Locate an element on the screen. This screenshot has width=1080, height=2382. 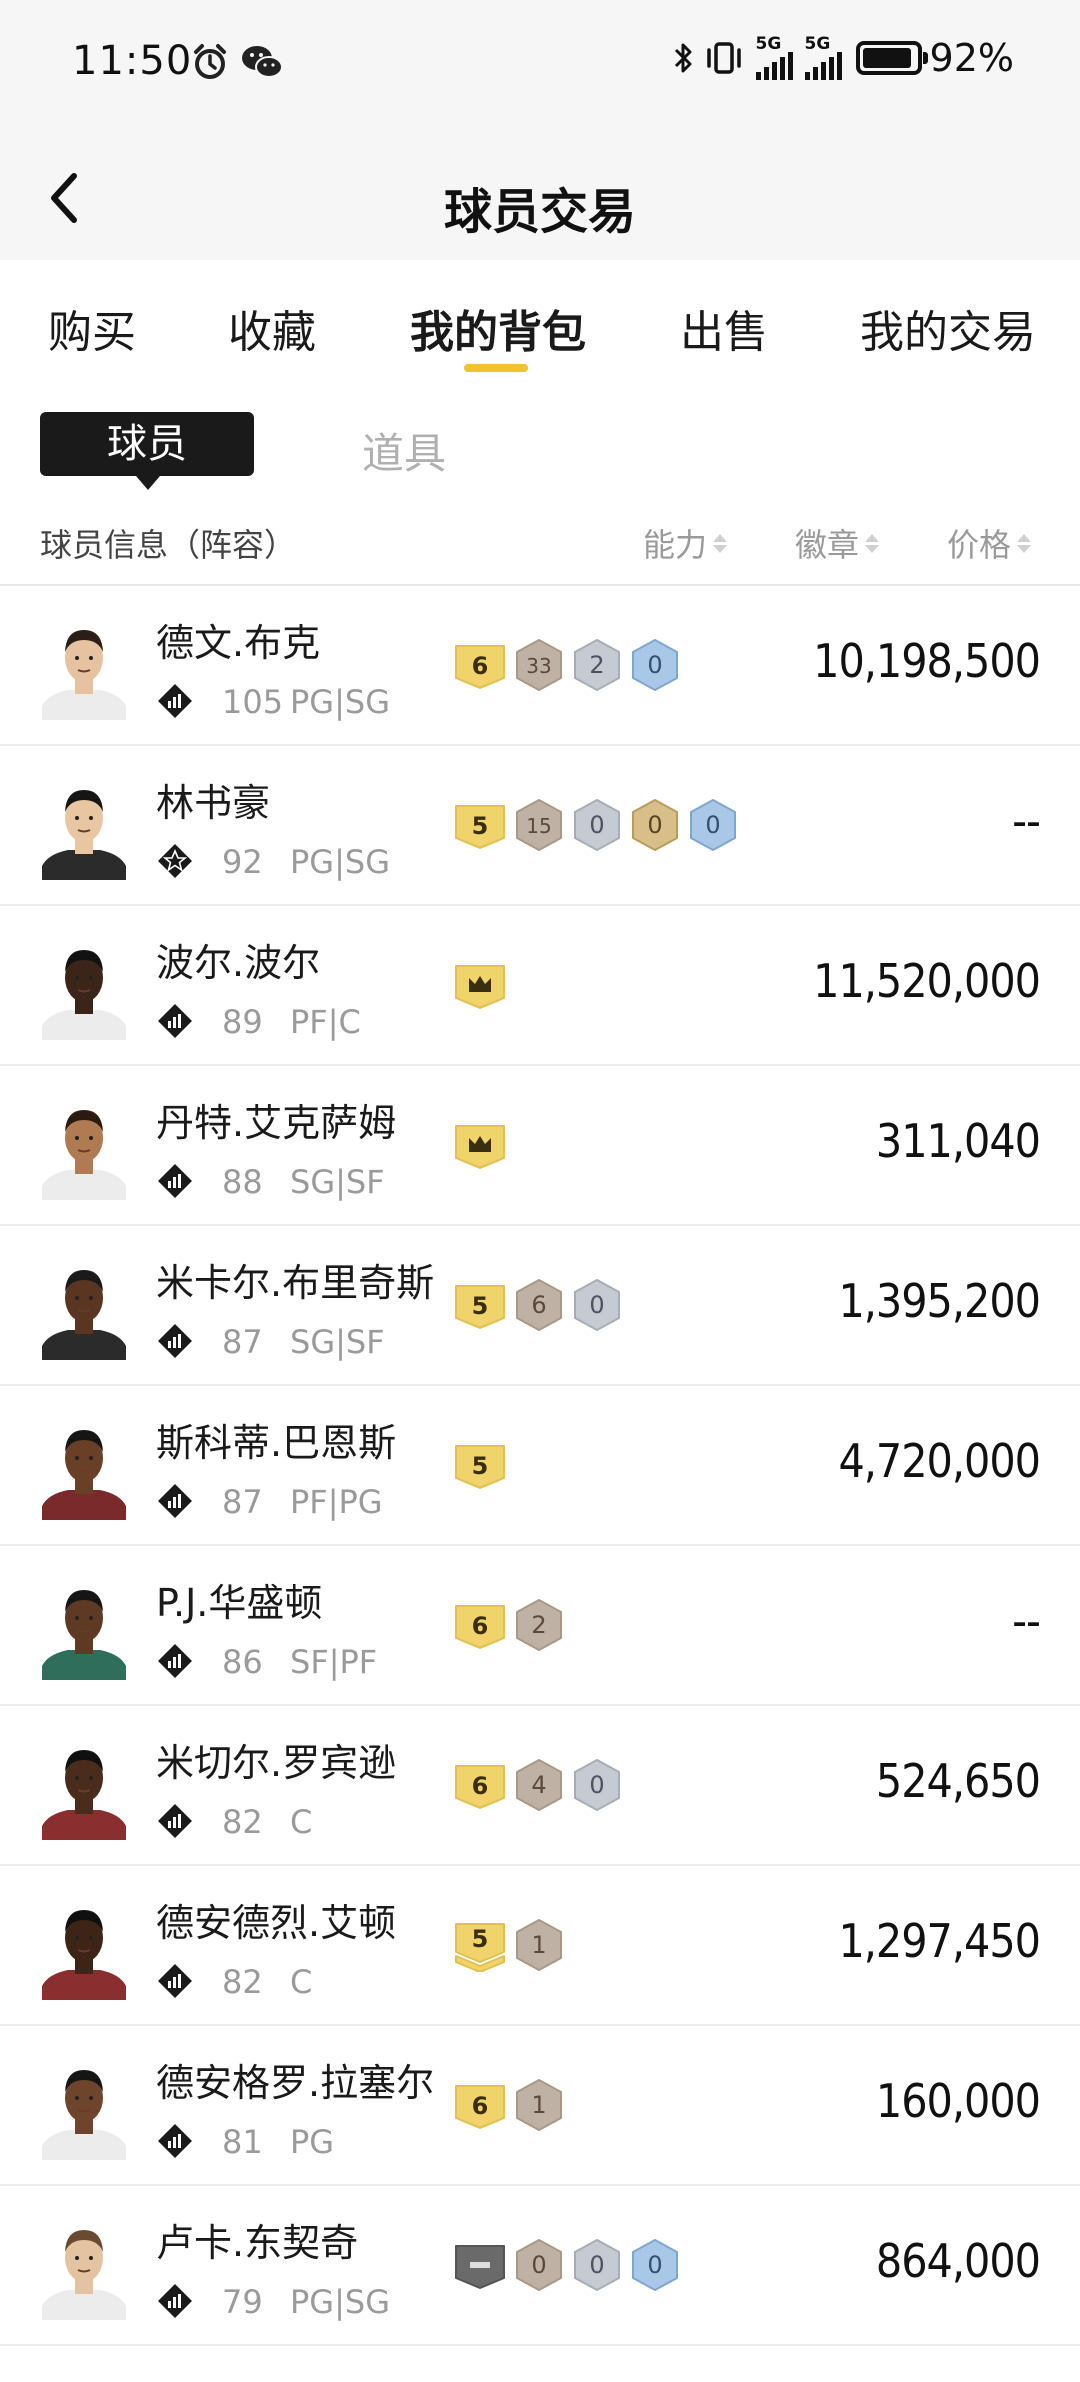
player-badges: 5 is located at coordinates (480, 1465).